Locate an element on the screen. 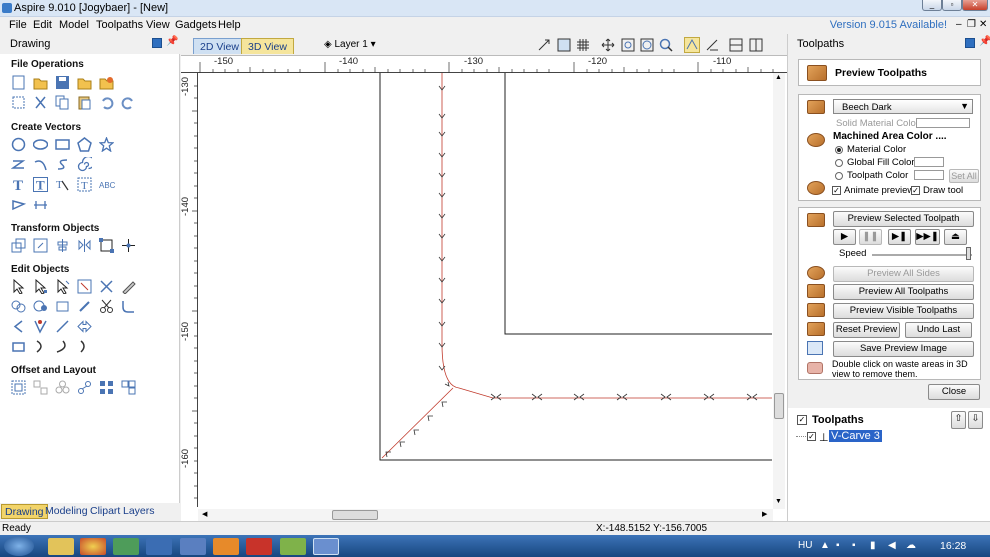 The height and width of the screenshot is (557, 990). intersect-icon is located at coordinates (62, 306).